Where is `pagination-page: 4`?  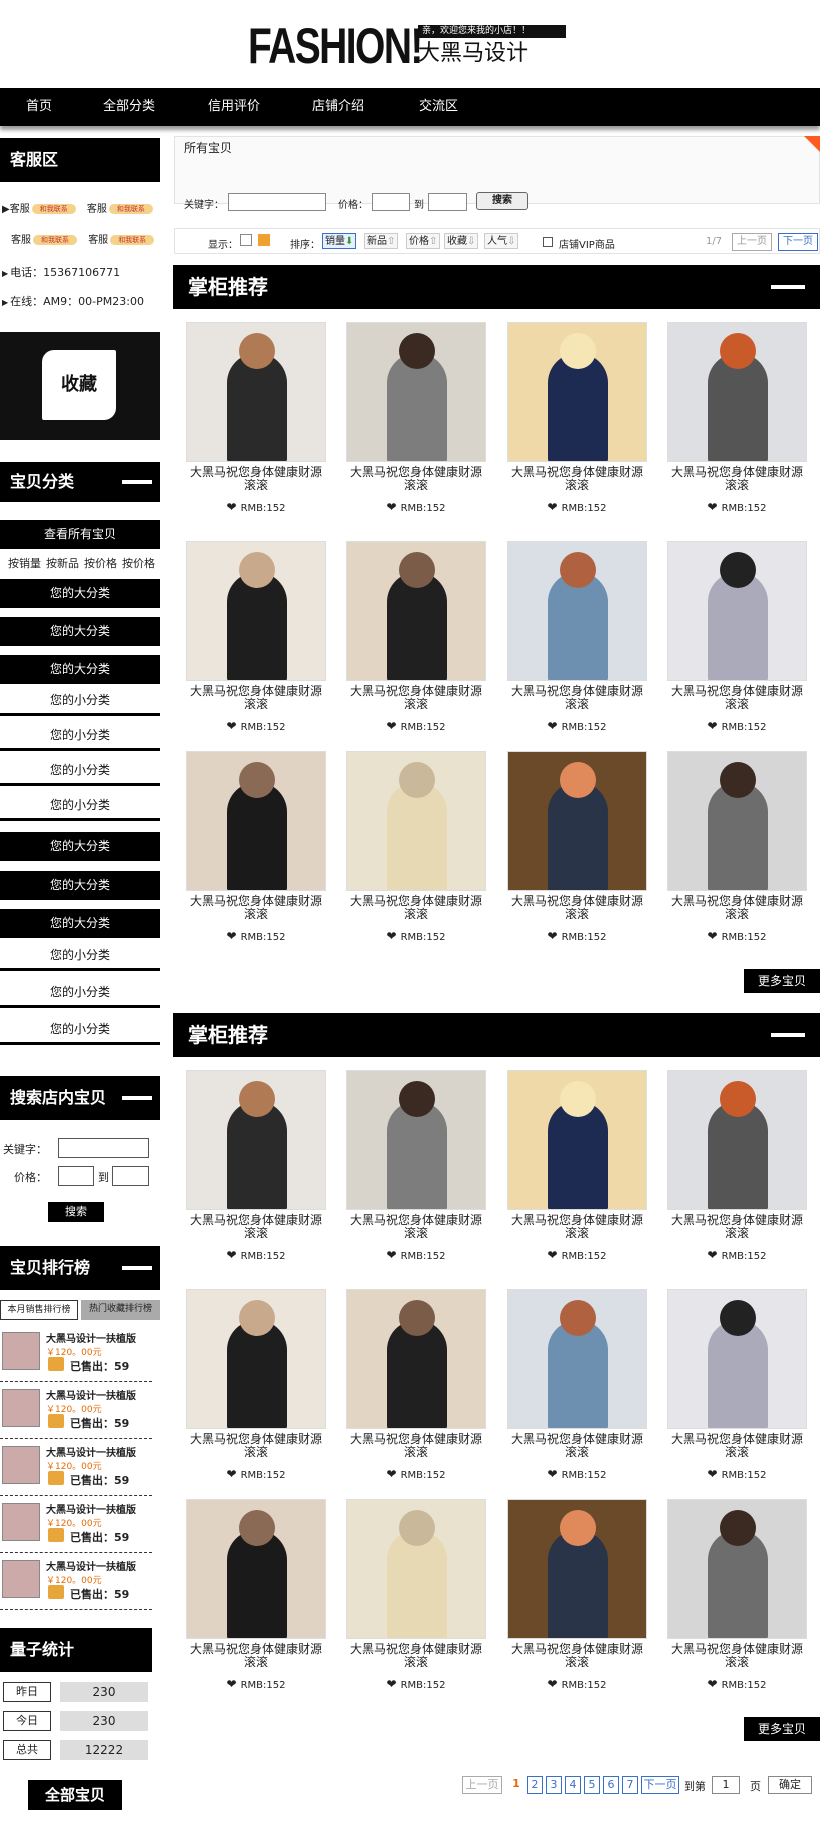 pagination-page: 4 is located at coordinates (573, 1785).